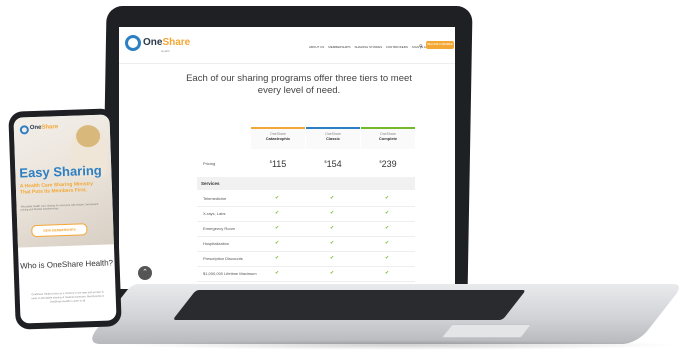 This screenshot has height=362, width=690. I want to click on nav-for-brokers: FOR BROKERS, so click(397, 47).